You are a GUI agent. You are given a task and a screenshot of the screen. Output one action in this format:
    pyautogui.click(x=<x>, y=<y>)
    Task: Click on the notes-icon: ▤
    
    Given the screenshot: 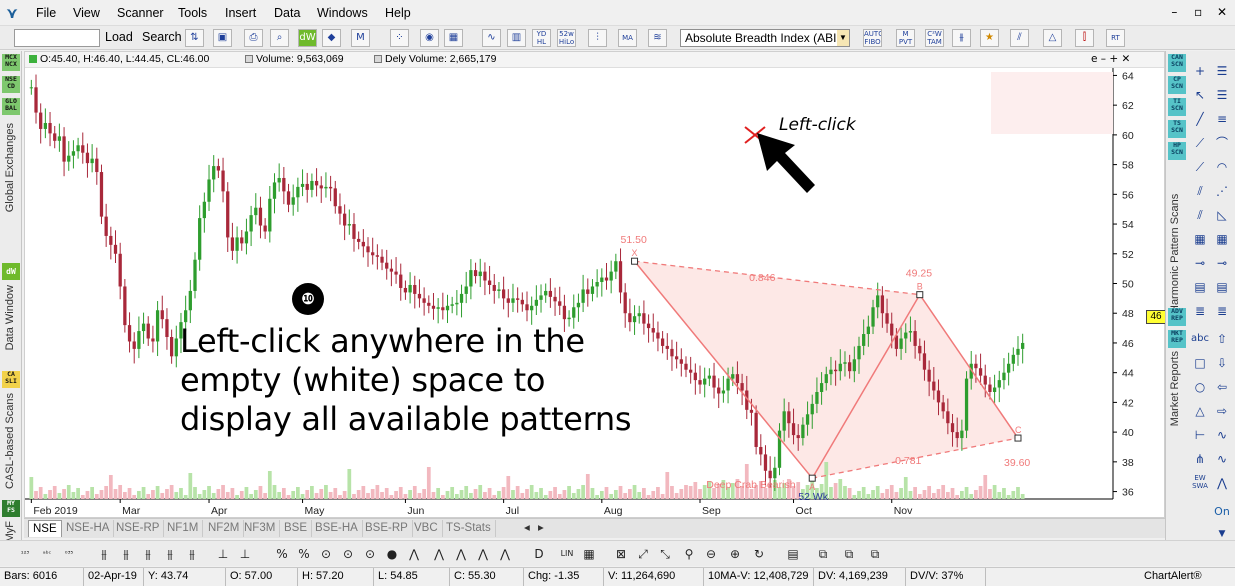 What is the action you would take?
    pyautogui.click(x=793, y=554)
    